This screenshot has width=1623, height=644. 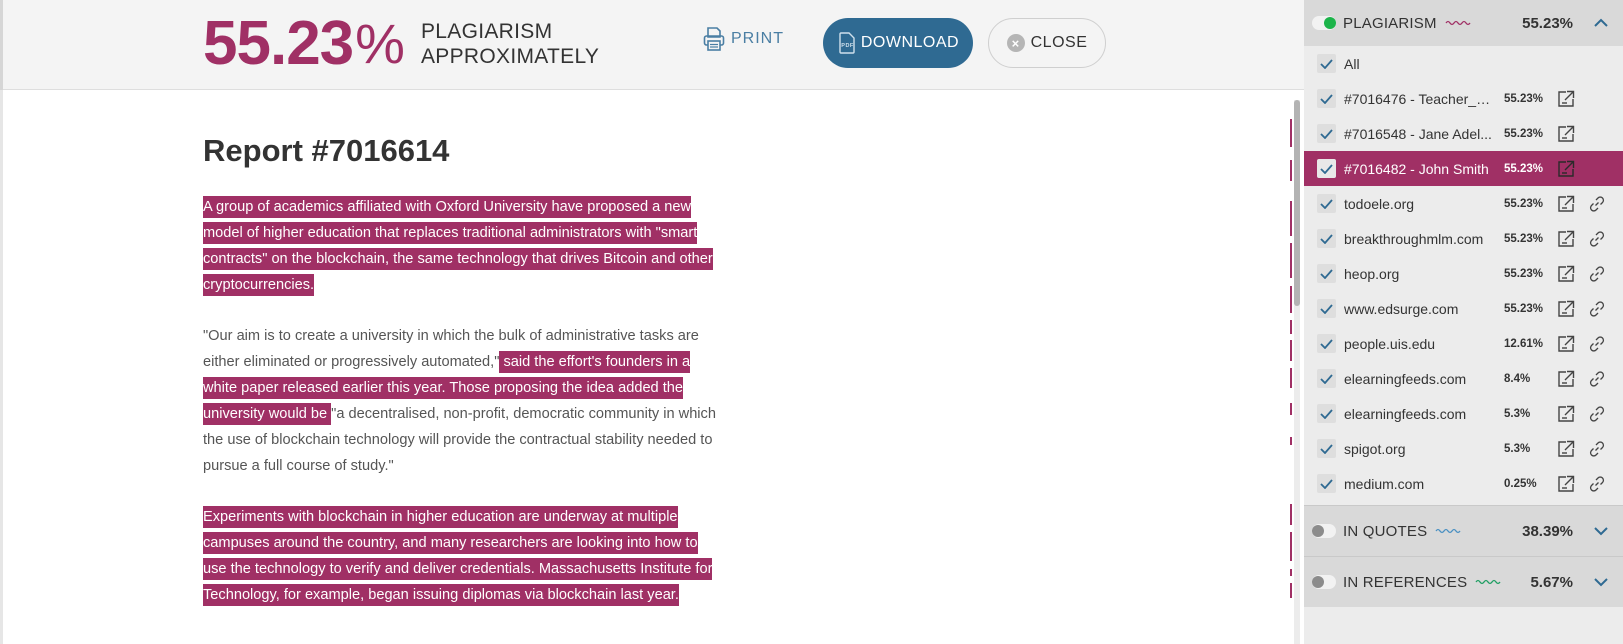 I want to click on references-squiggle-icon, so click(x=1488, y=582).